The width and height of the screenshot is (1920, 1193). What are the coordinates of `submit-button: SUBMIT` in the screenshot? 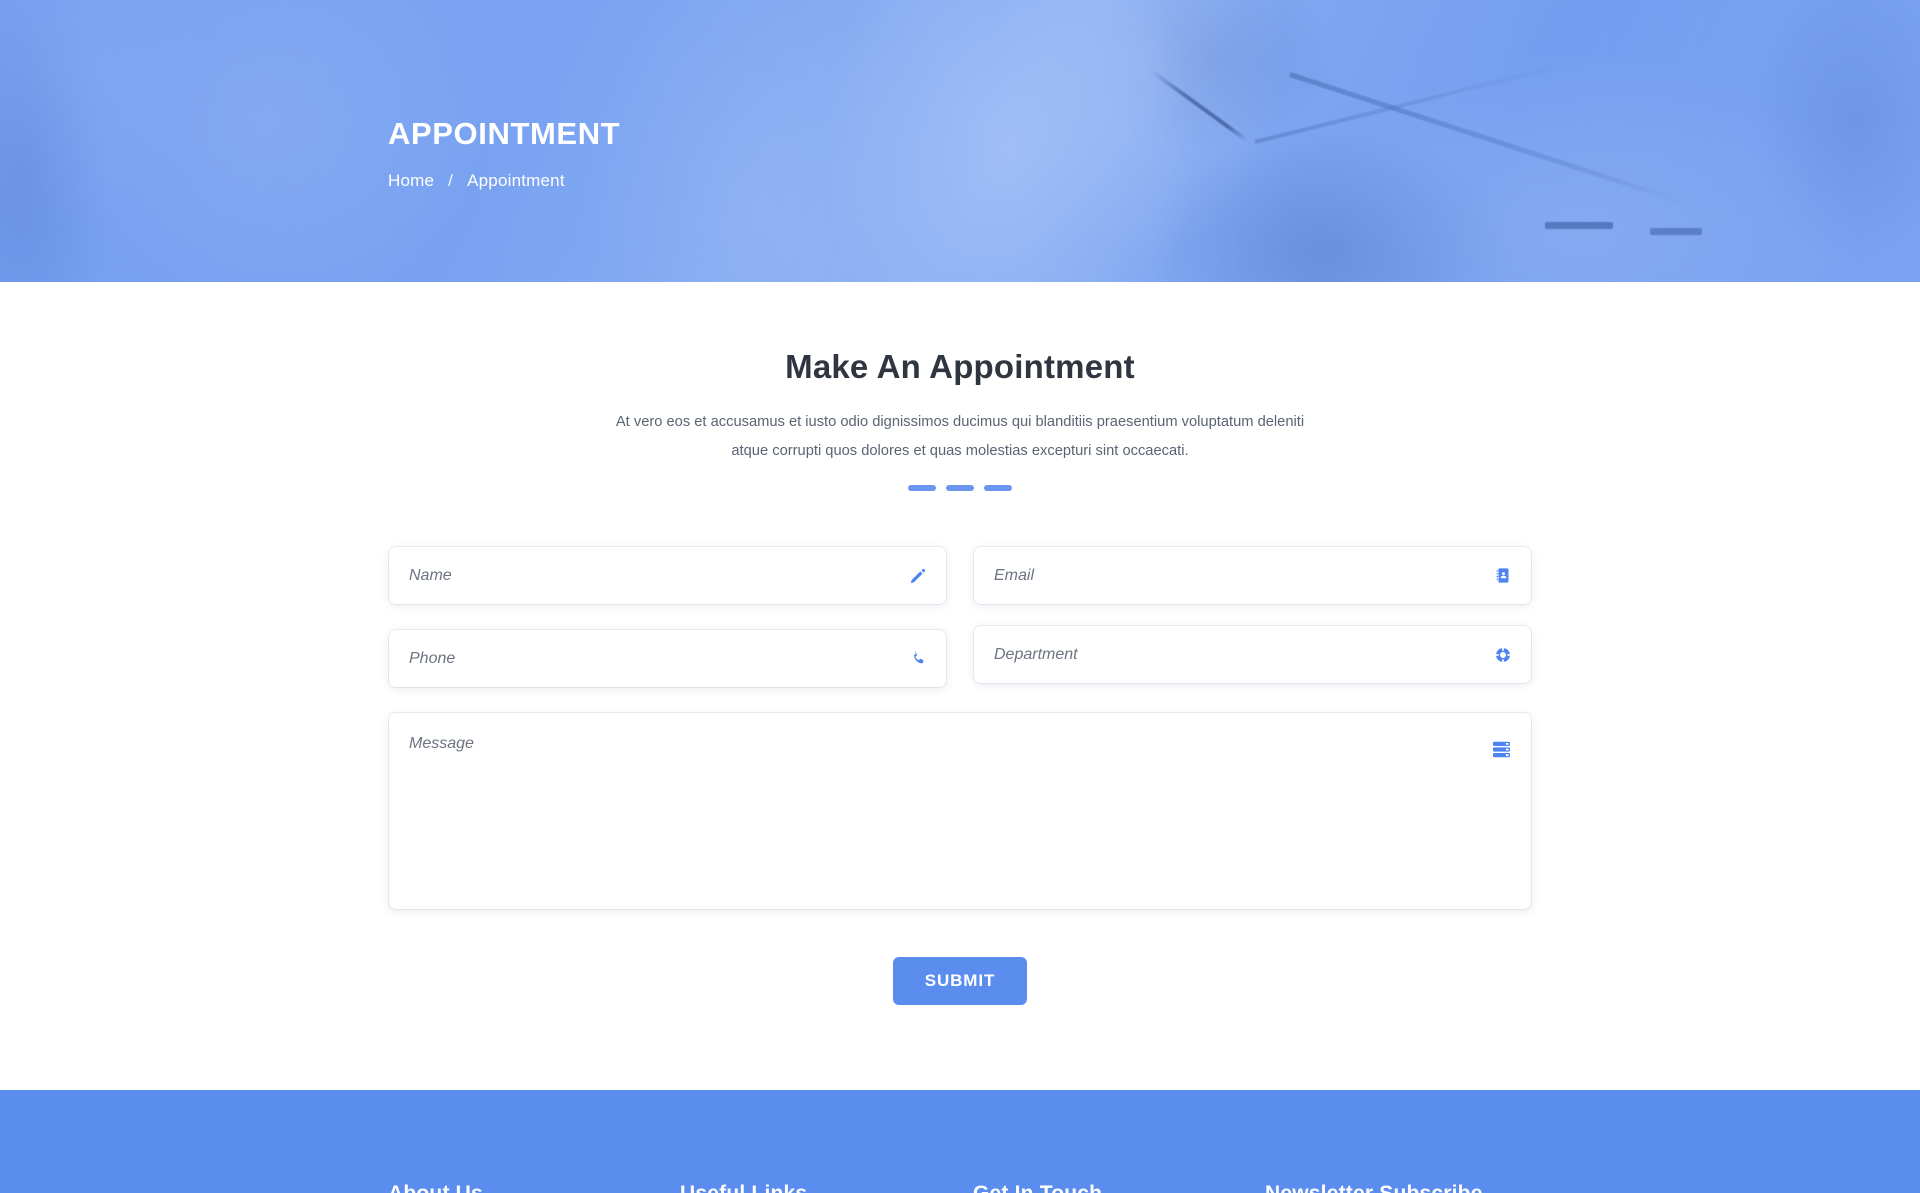 It's located at (960, 981).